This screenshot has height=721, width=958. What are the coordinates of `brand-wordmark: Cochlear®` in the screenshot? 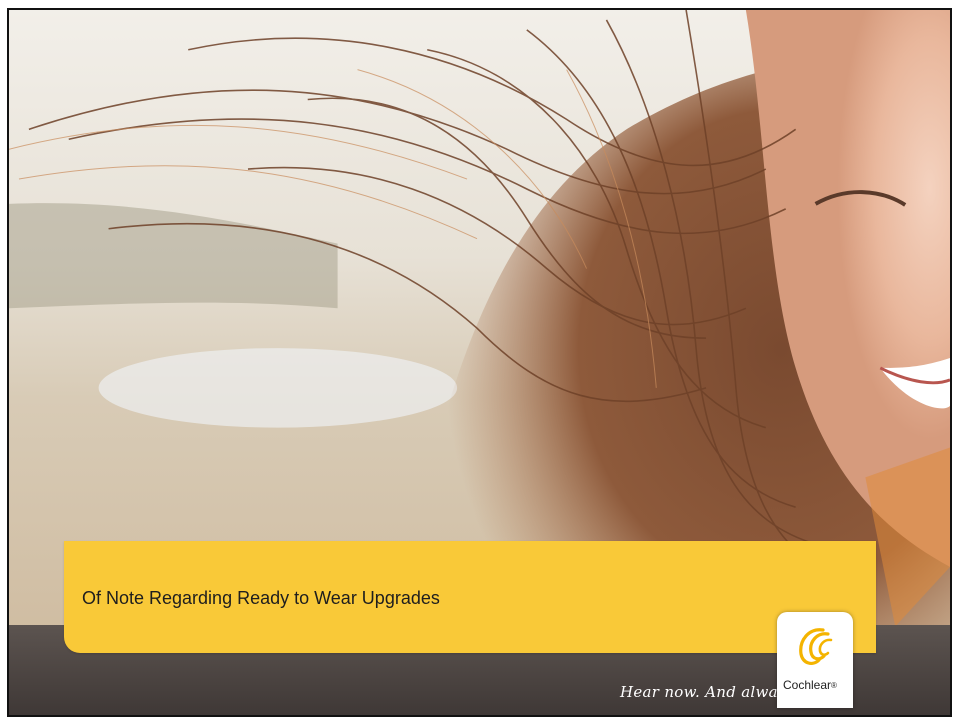 It's located at (810, 685).